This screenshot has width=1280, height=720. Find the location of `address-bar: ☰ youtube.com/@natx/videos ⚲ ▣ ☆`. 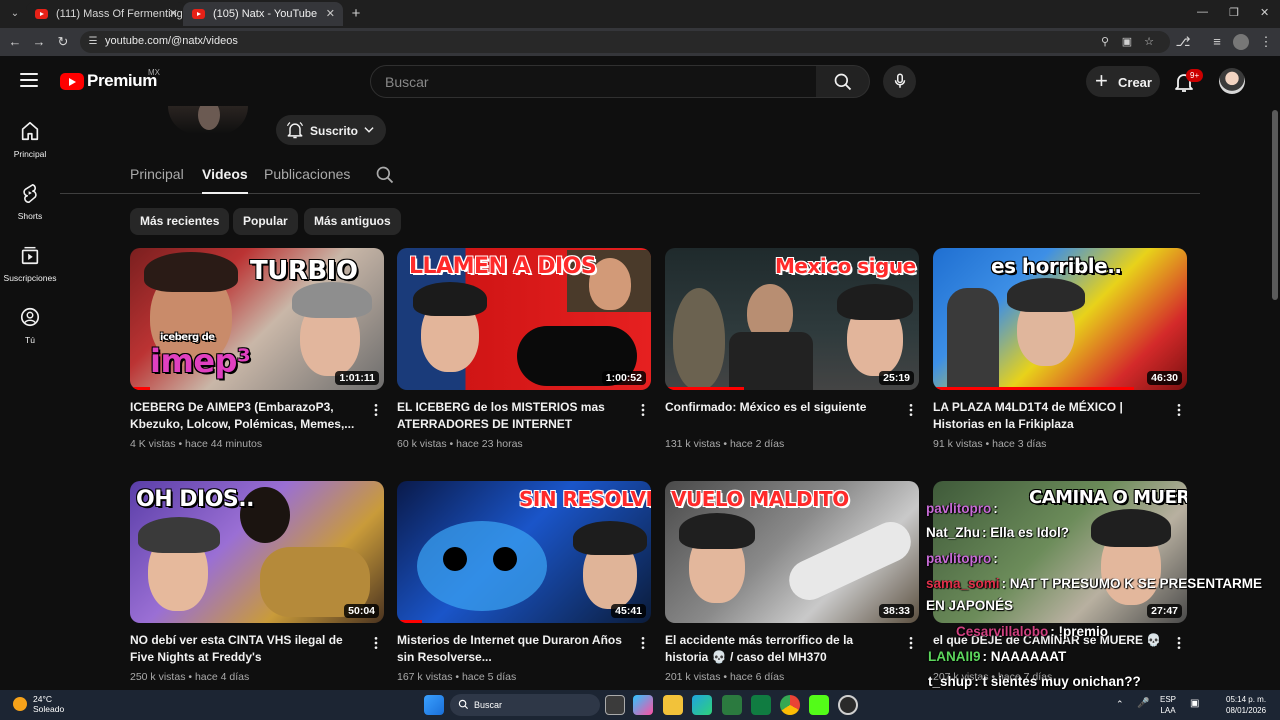

address-bar: ☰ youtube.com/@natx/videos ⚲ ▣ ☆ is located at coordinates (625, 42).